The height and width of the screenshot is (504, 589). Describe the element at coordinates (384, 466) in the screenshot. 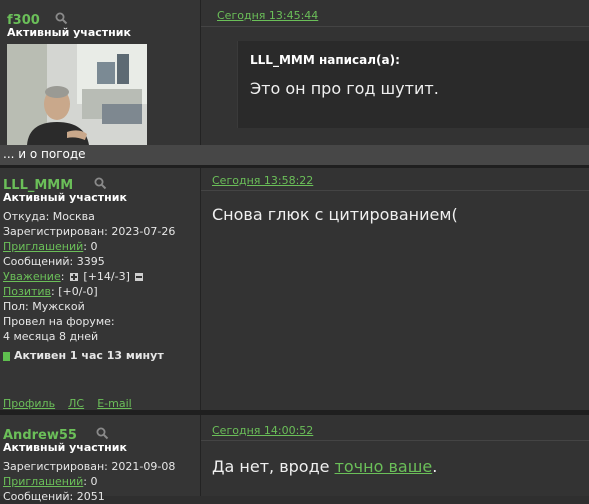

I see `message-link: точно ваше` at that location.